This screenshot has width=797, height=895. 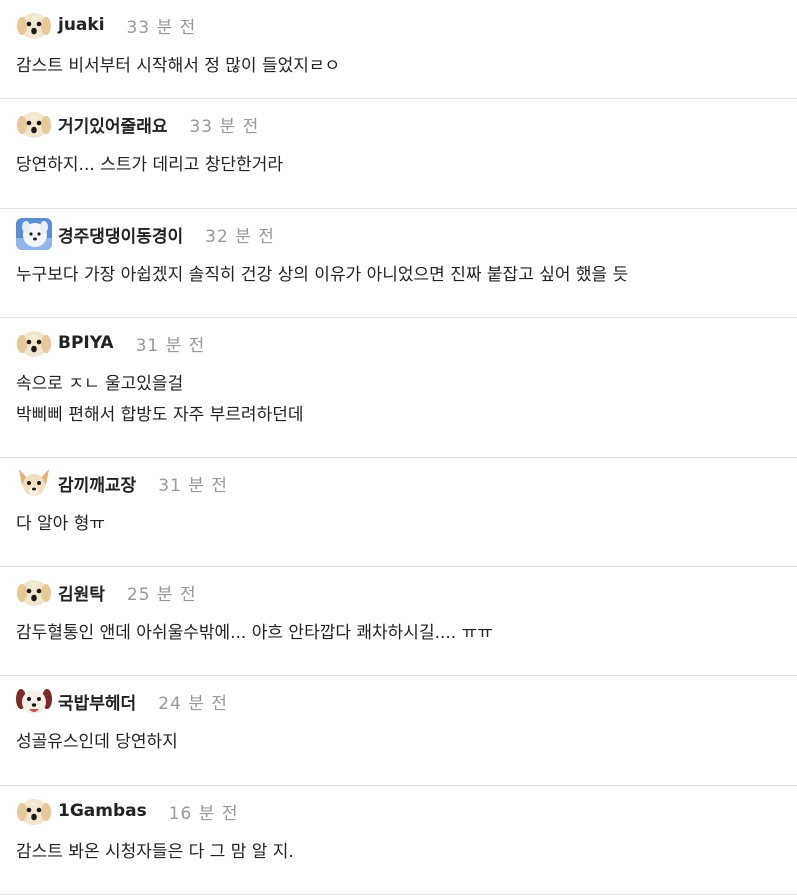 I want to click on comment-author: 1Gambas, so click(x=102, y=811).